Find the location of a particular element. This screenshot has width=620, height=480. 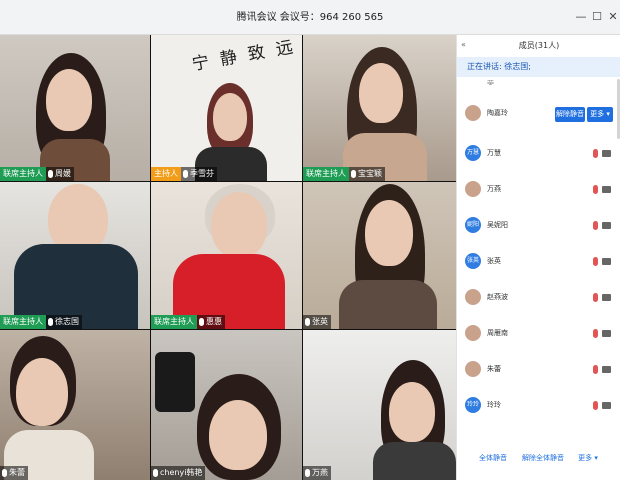

video-tile: 联席主持人 宝宝颖 is located at coordinates (379, 108).